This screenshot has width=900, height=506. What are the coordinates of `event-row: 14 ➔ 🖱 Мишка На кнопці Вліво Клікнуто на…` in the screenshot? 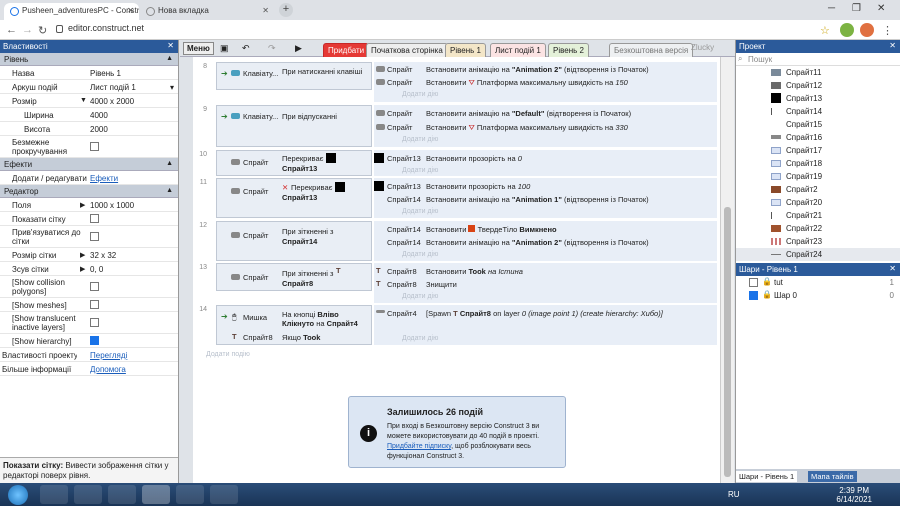 It's located at (456, 325).